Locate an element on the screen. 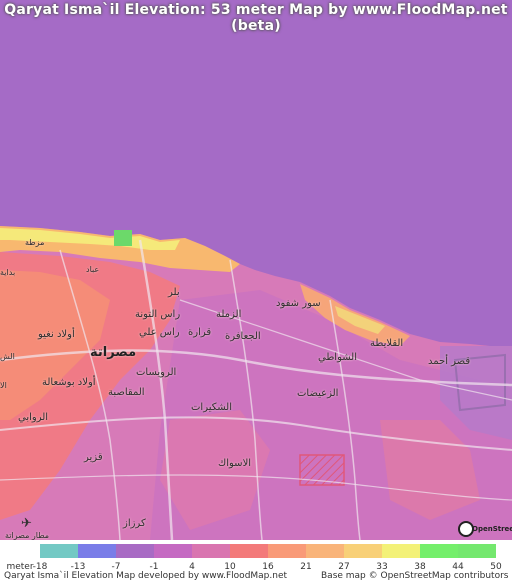 This screenshot has height=582, width=512. place-label: قزير is located at coordinates (93, 457).